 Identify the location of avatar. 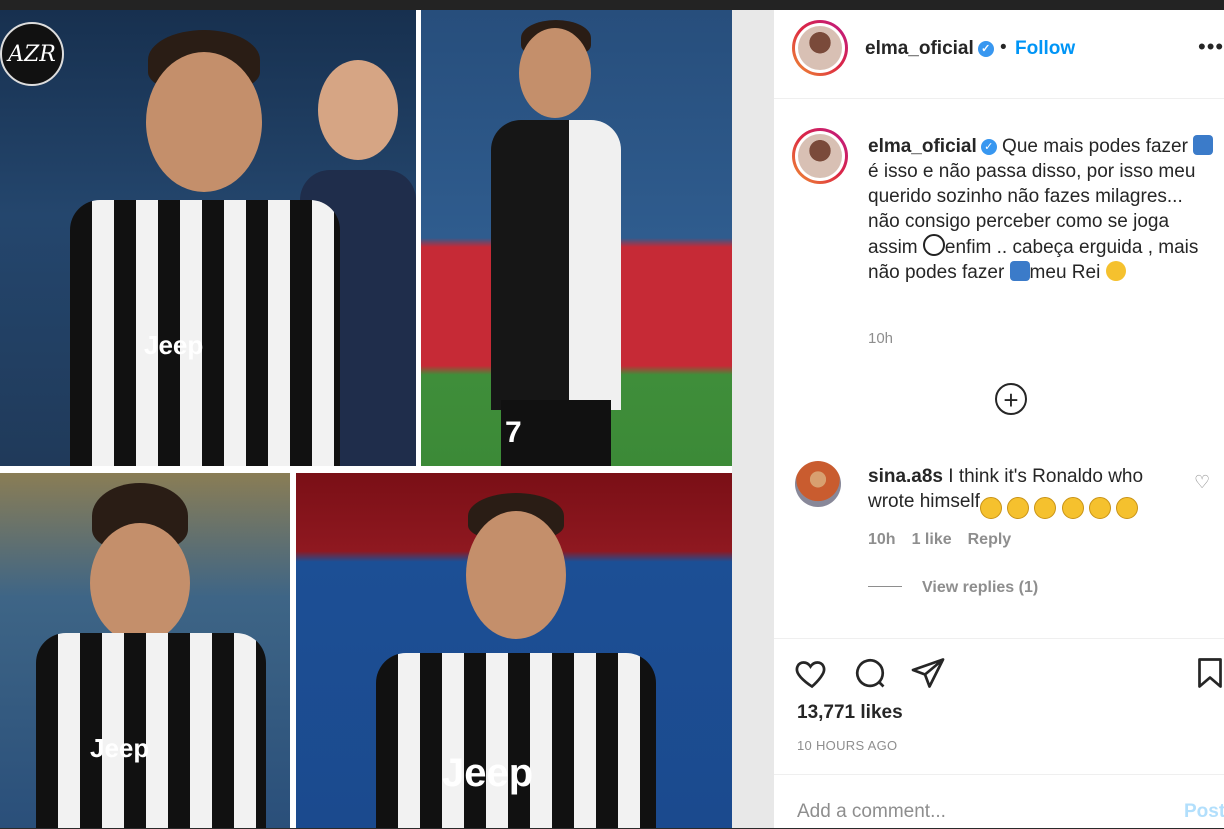
(820, 48).